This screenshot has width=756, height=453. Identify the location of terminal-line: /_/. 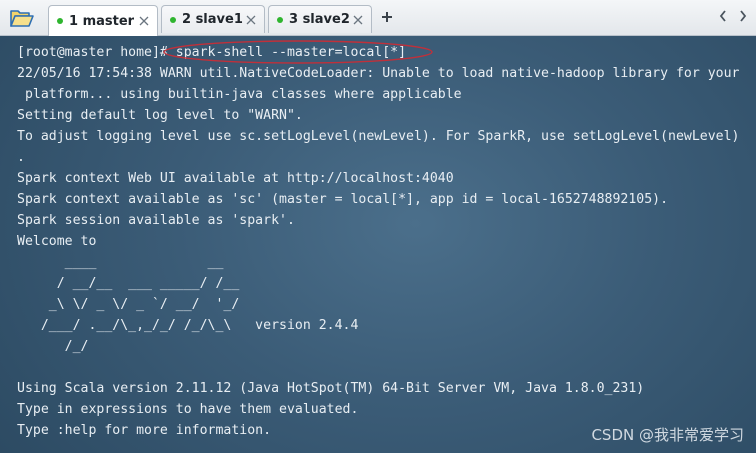
(53, 346).